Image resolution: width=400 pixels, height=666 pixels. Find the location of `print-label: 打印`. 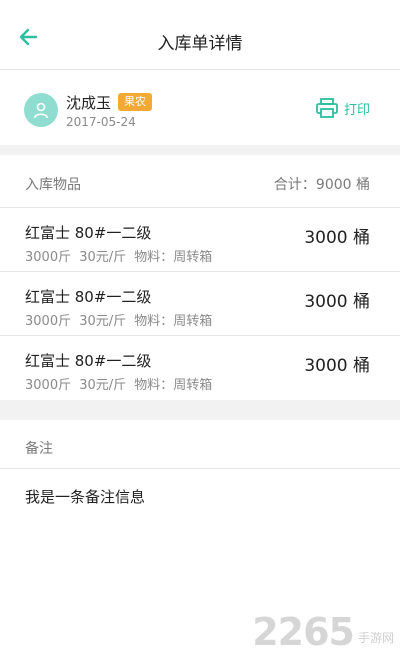

print-label: 打印 is located at coordinates (356, 110).